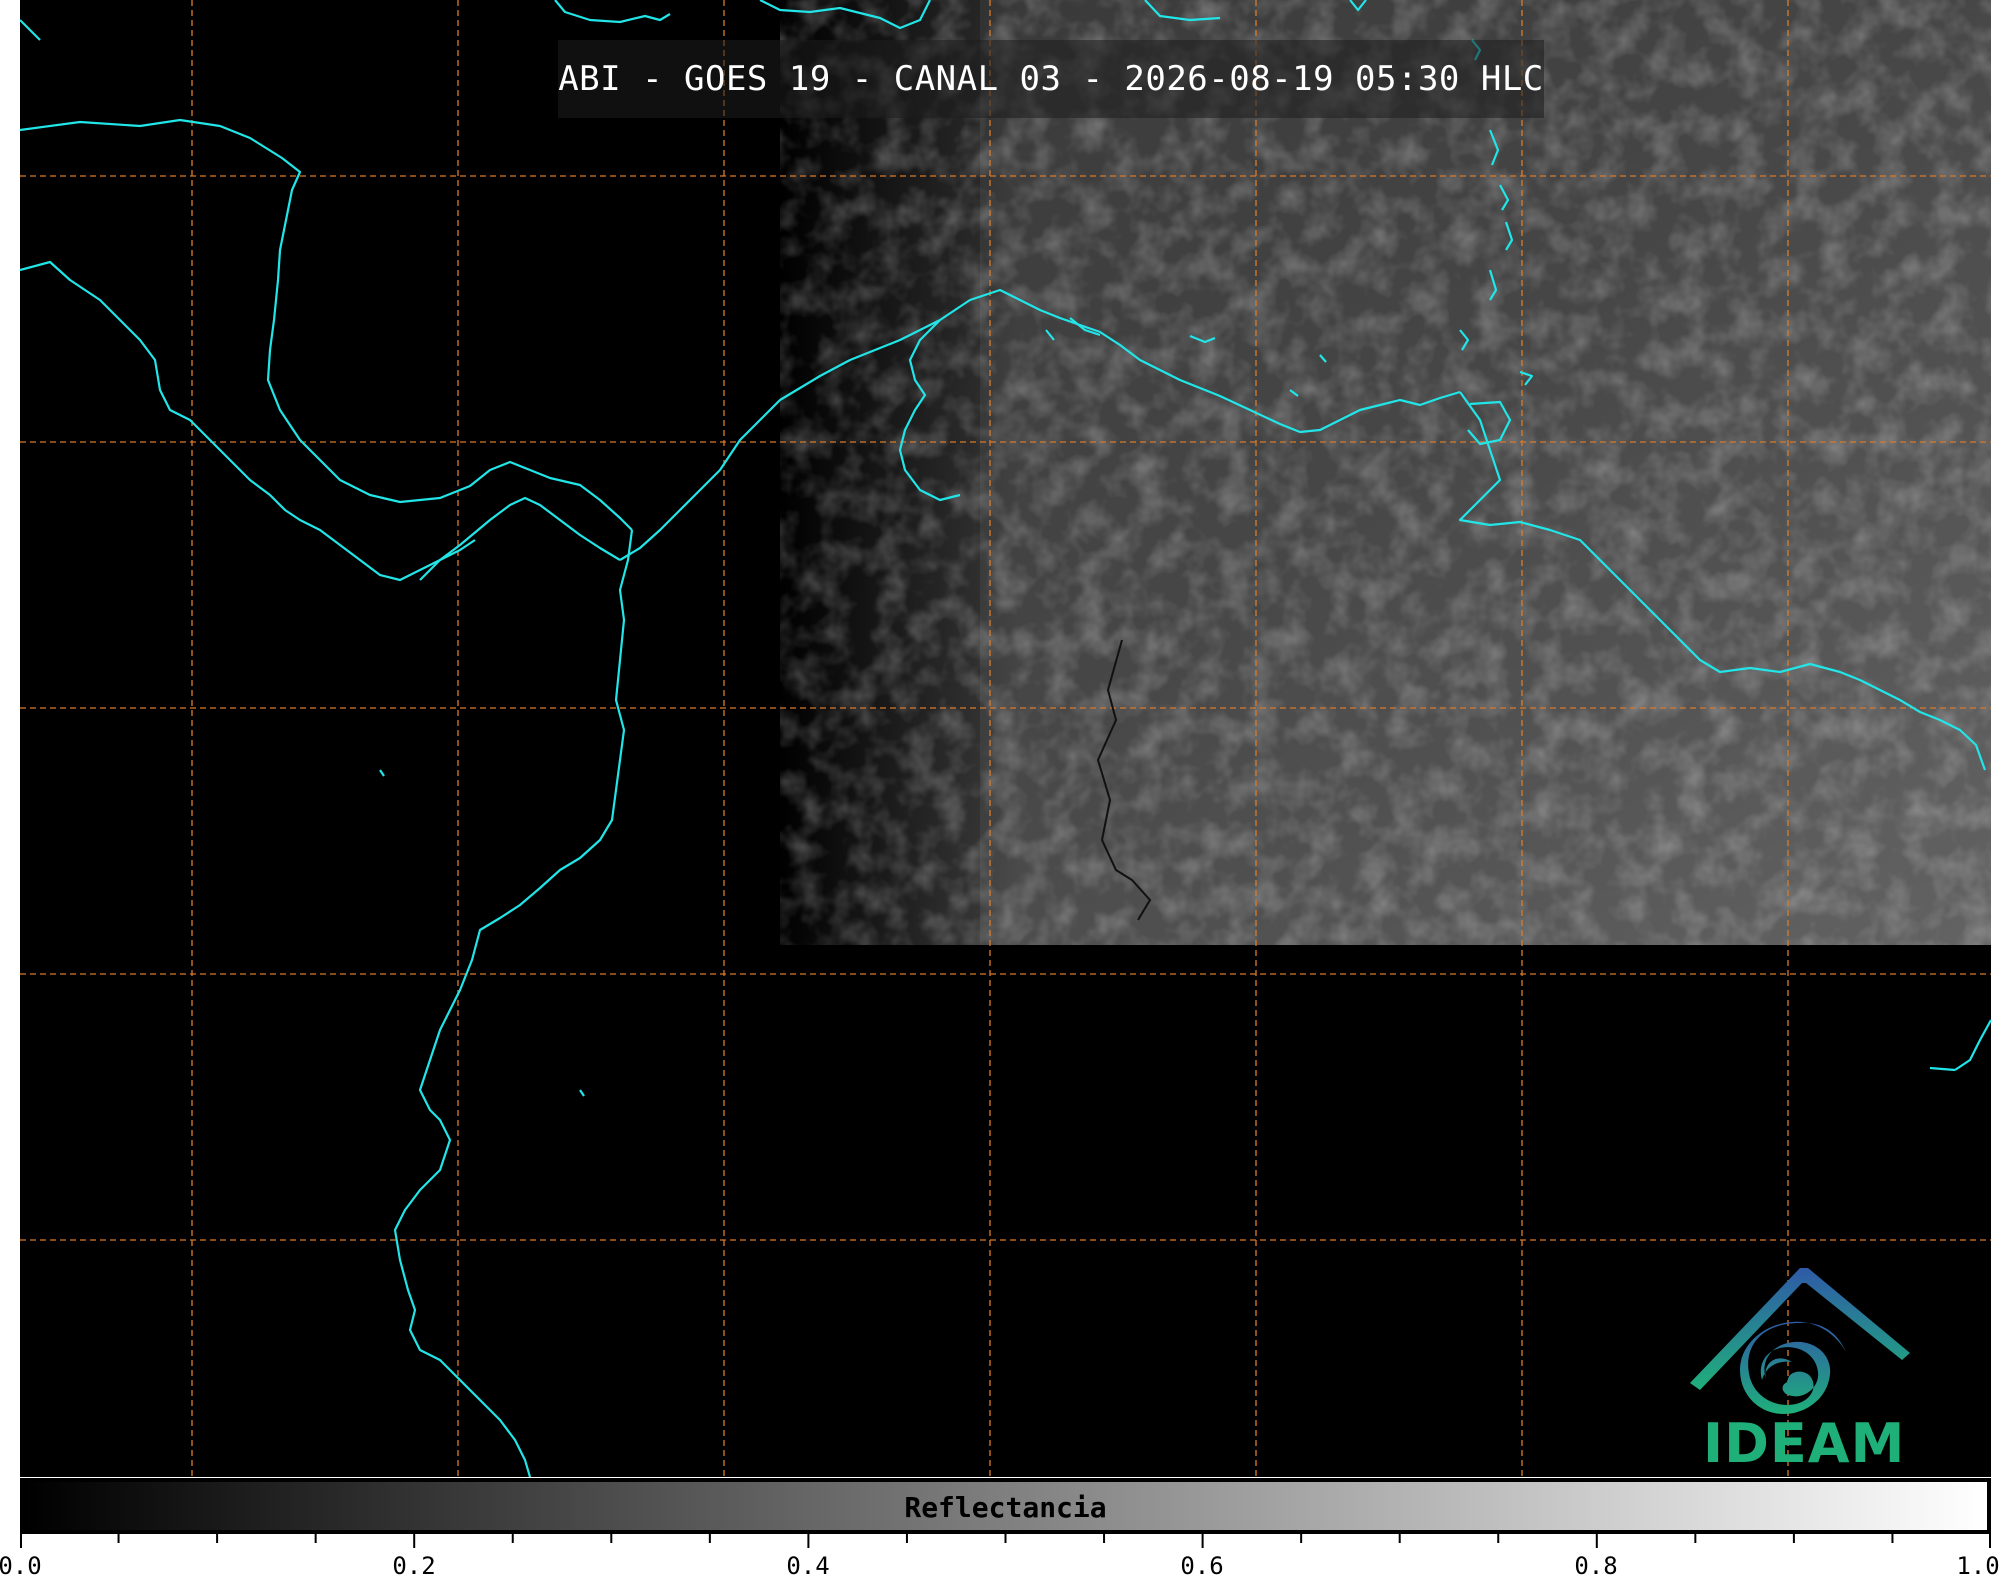 The height and width of the screenshot is (1580, 2011). What do you see at coordinates (1000, 1557) in the screenshot?
I see `colorbar-ticks: 0.0 0.2 0.4 0.6 0.8 1.0` at bounding box center [1000, 1557].